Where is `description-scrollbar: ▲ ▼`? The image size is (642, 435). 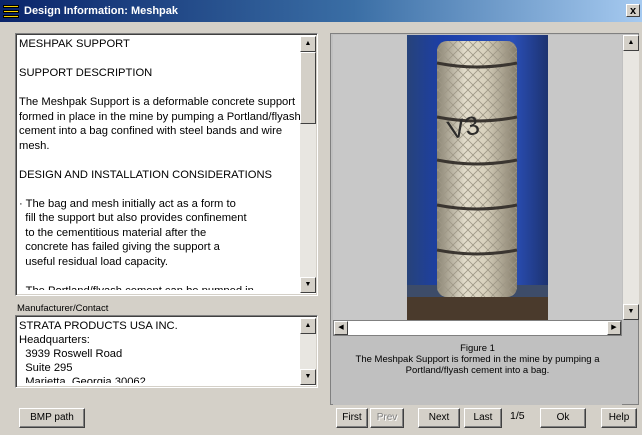
description-scrollbar: ▲ ▼ is located at coordinates (308, 164).